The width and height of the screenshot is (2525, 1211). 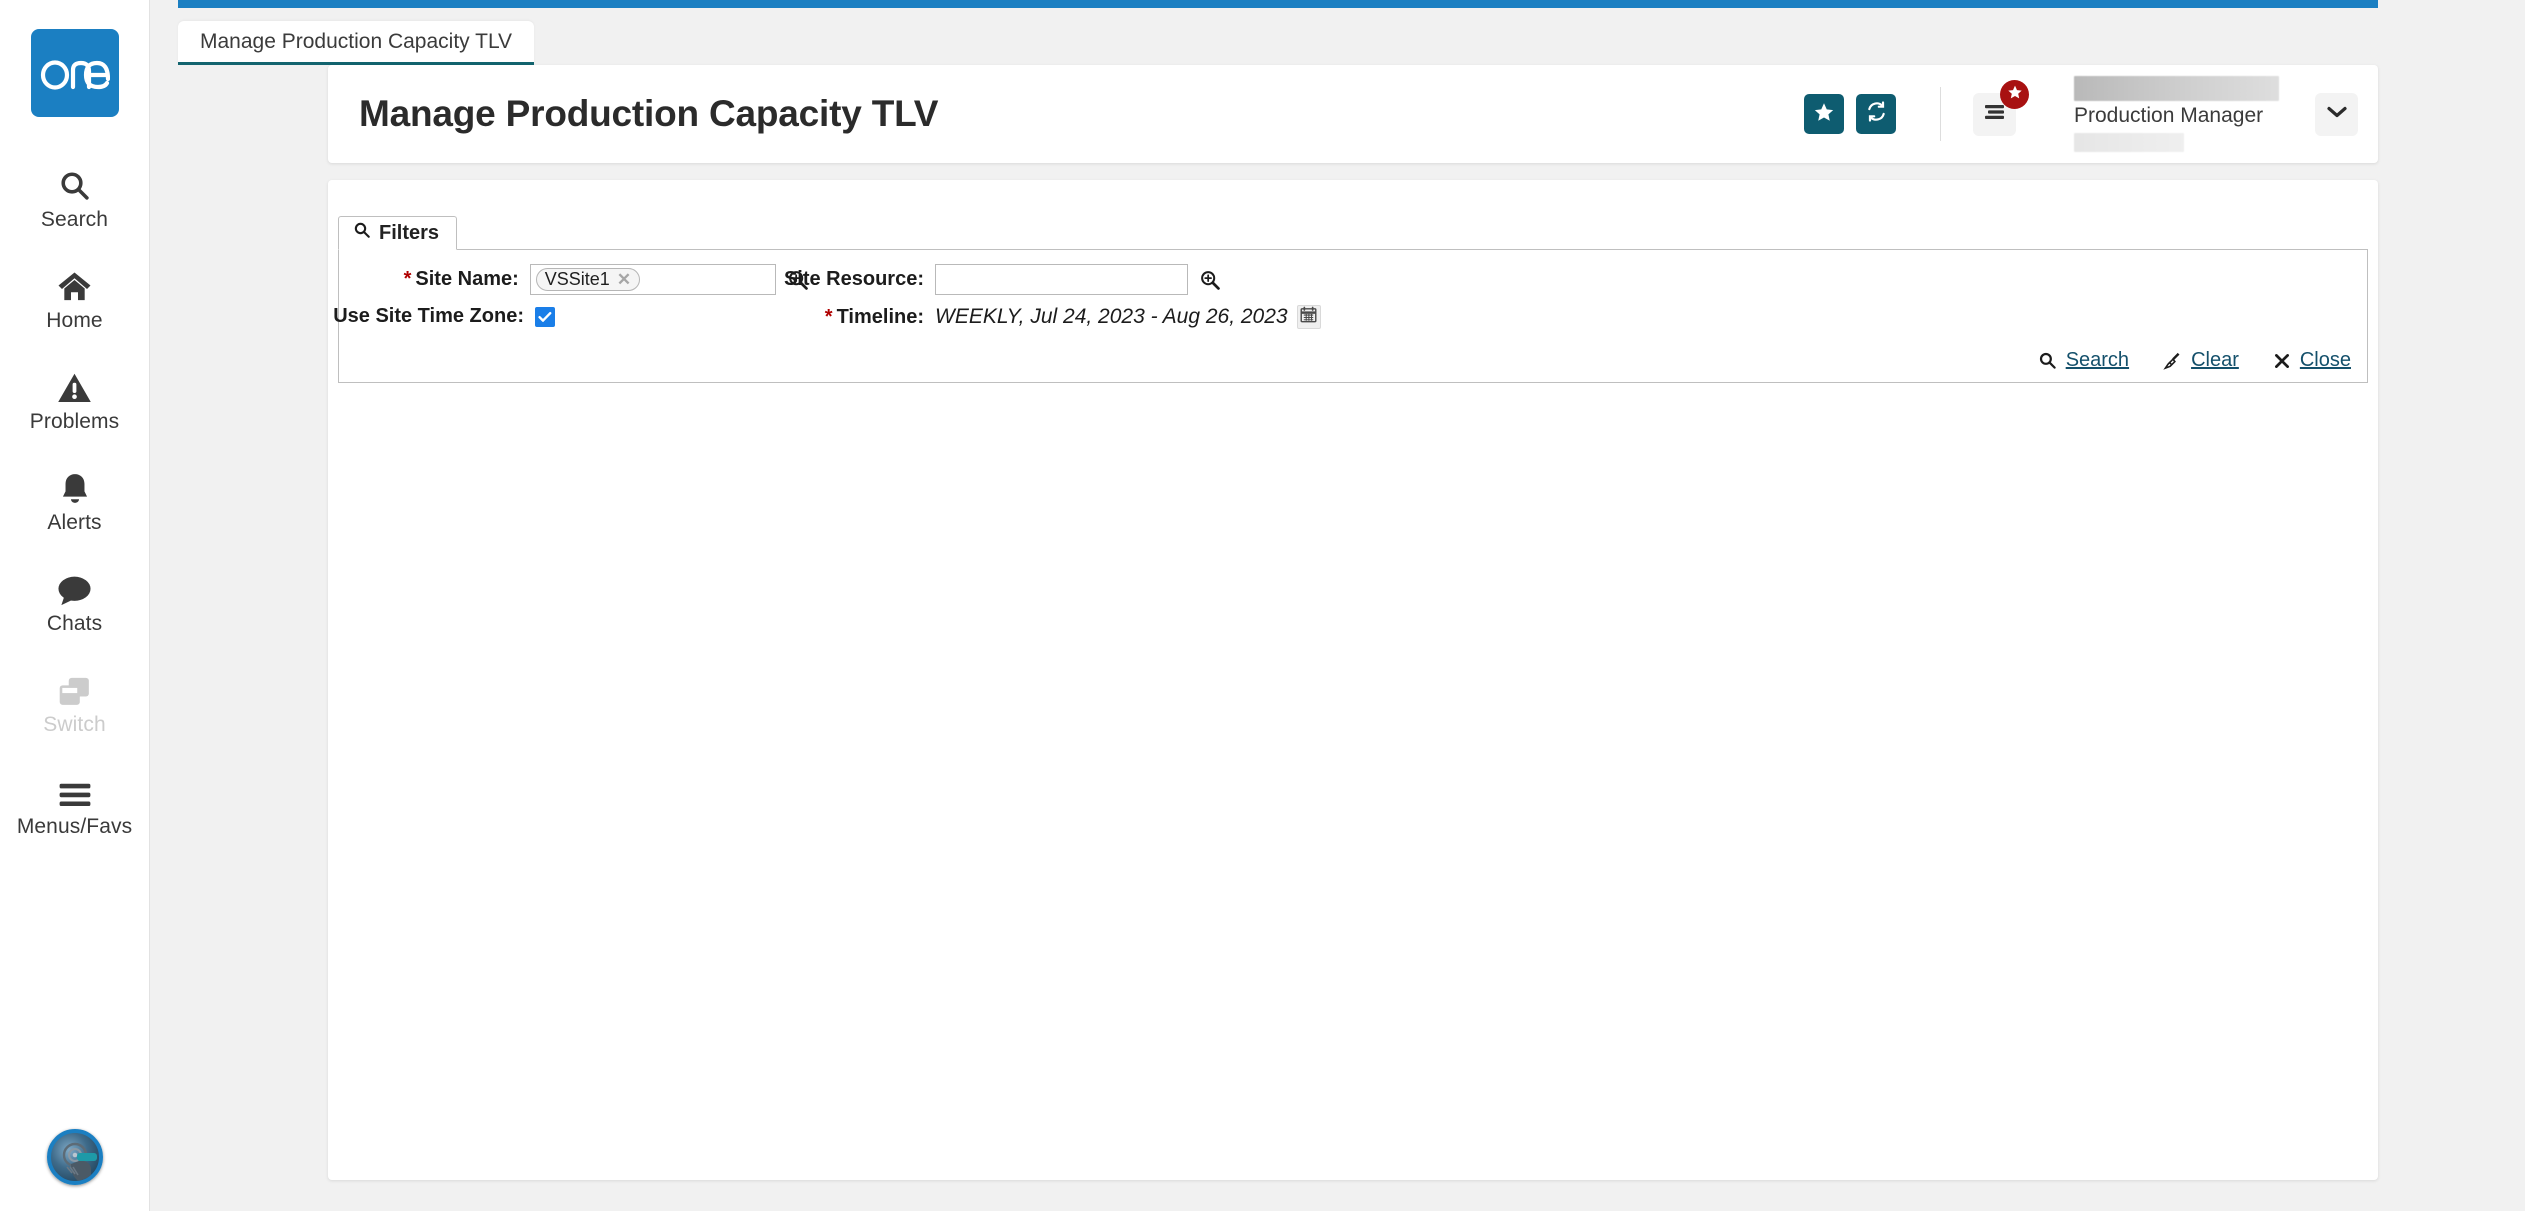 I want to click on filters-search-link: Search, so click(x=2083, y=360).